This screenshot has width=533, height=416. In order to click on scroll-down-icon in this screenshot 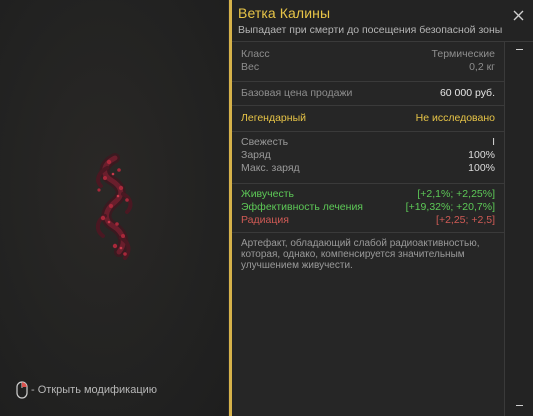, I will do `click(519, 405)`.